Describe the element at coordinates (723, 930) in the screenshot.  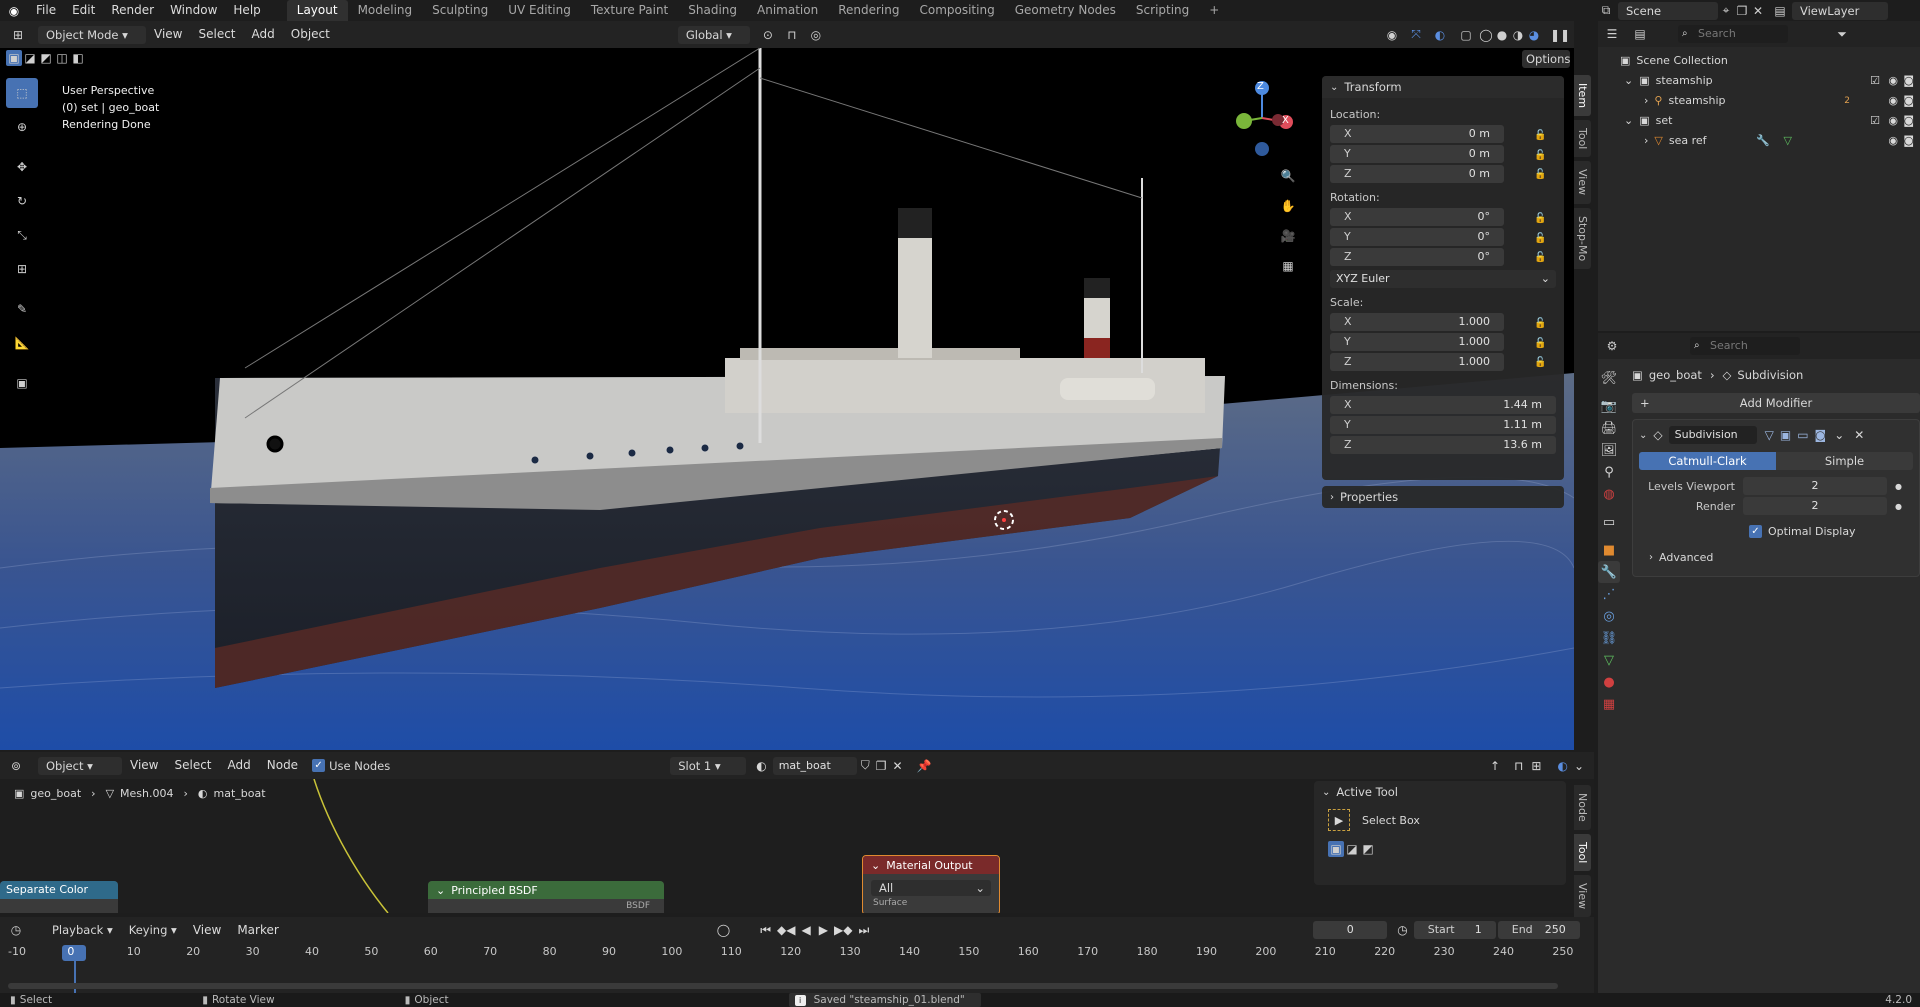
I see `auto-key-icon: ◯` at that location.